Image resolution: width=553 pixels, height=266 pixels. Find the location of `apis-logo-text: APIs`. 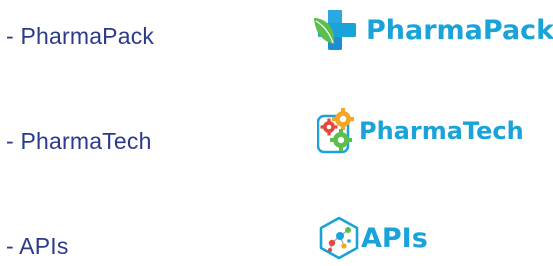

apis-logo-text: APIs is located at coordinates (394, 238).